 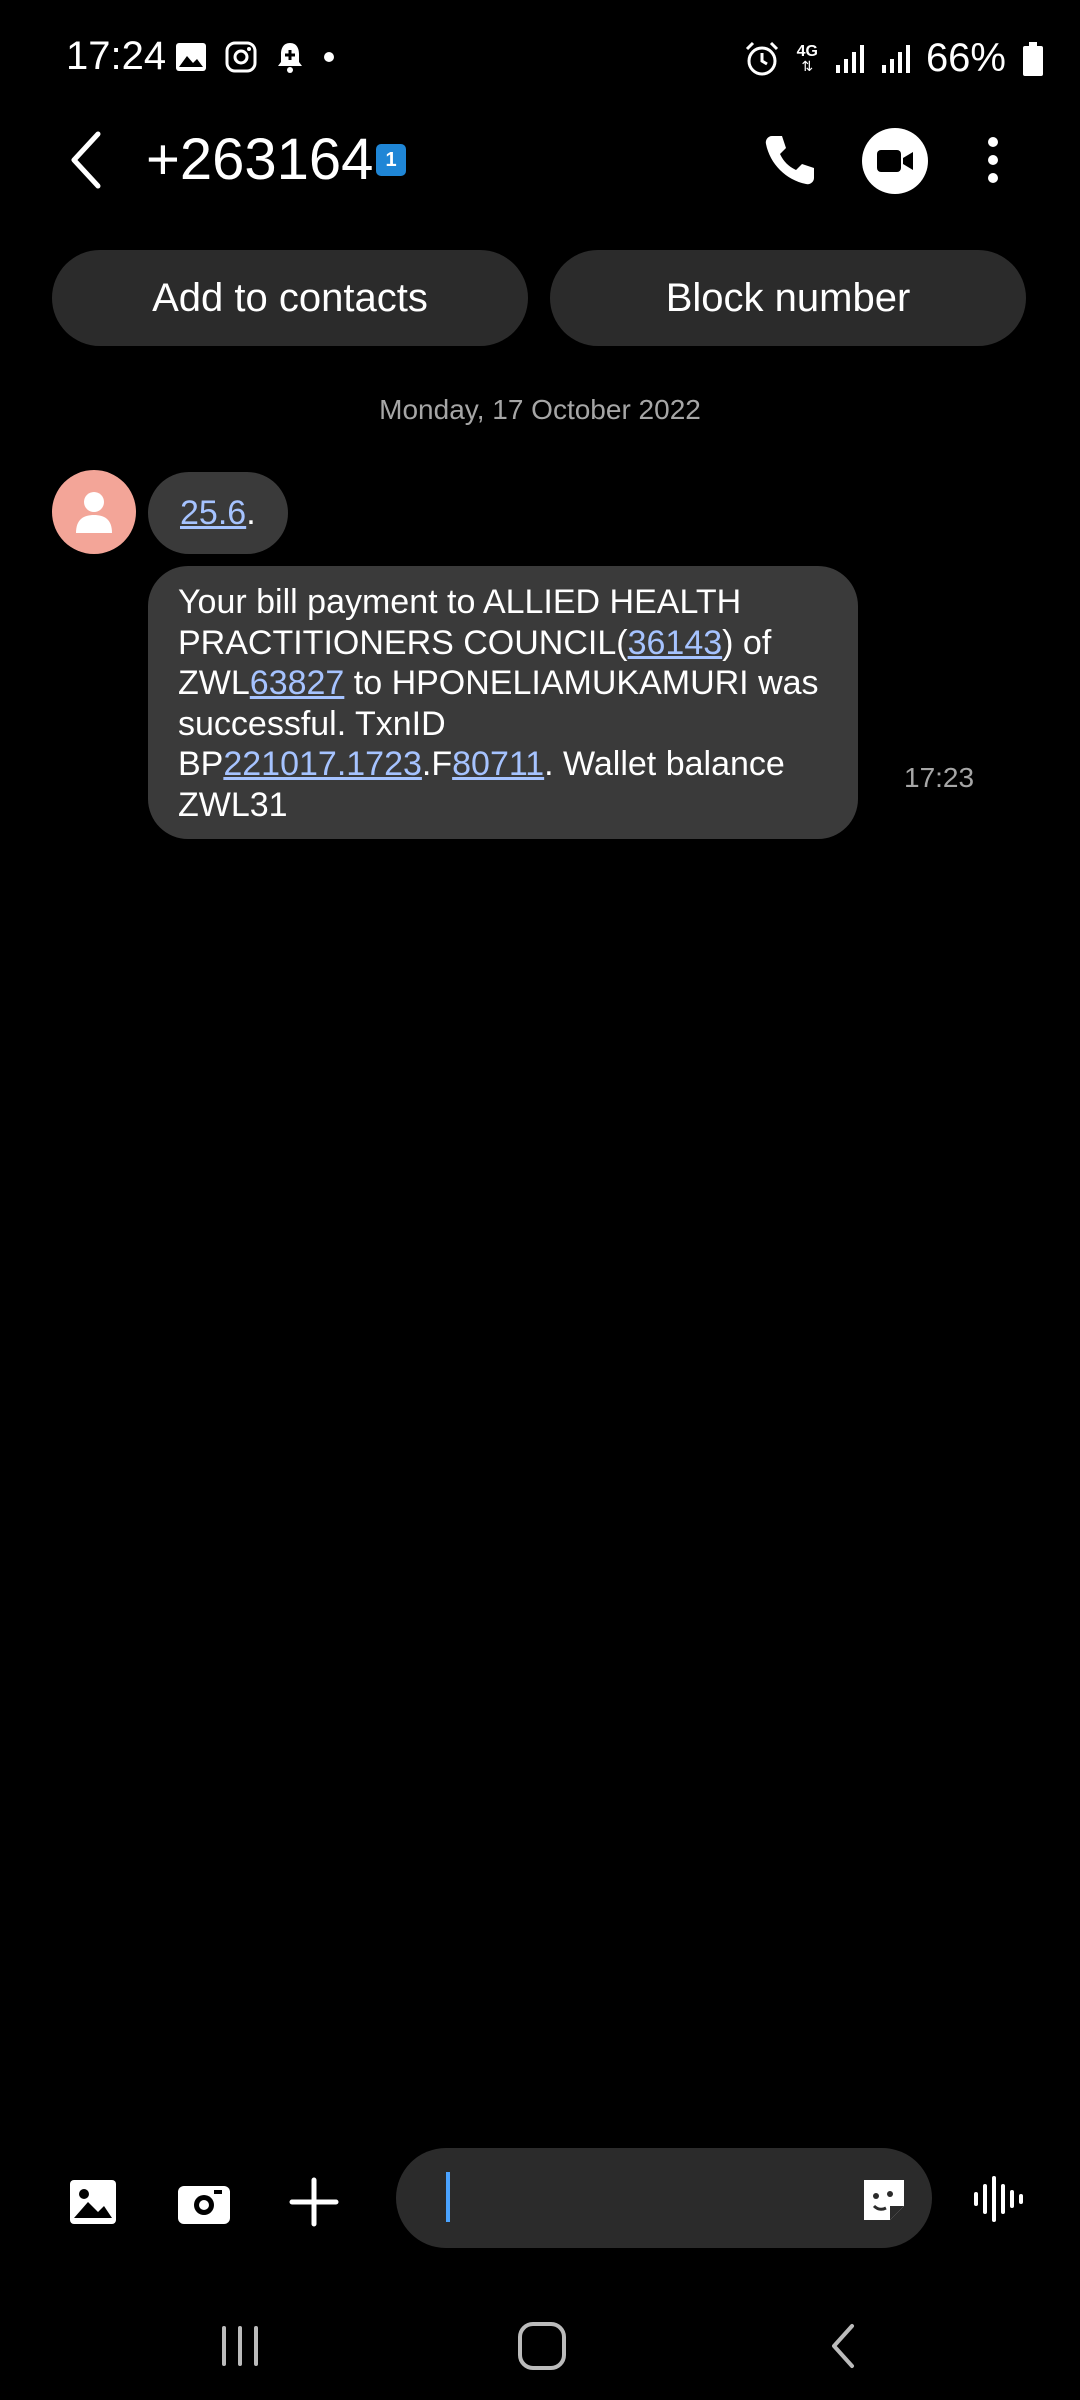 I want to click on back-icon, so click(x=843, y=2346).